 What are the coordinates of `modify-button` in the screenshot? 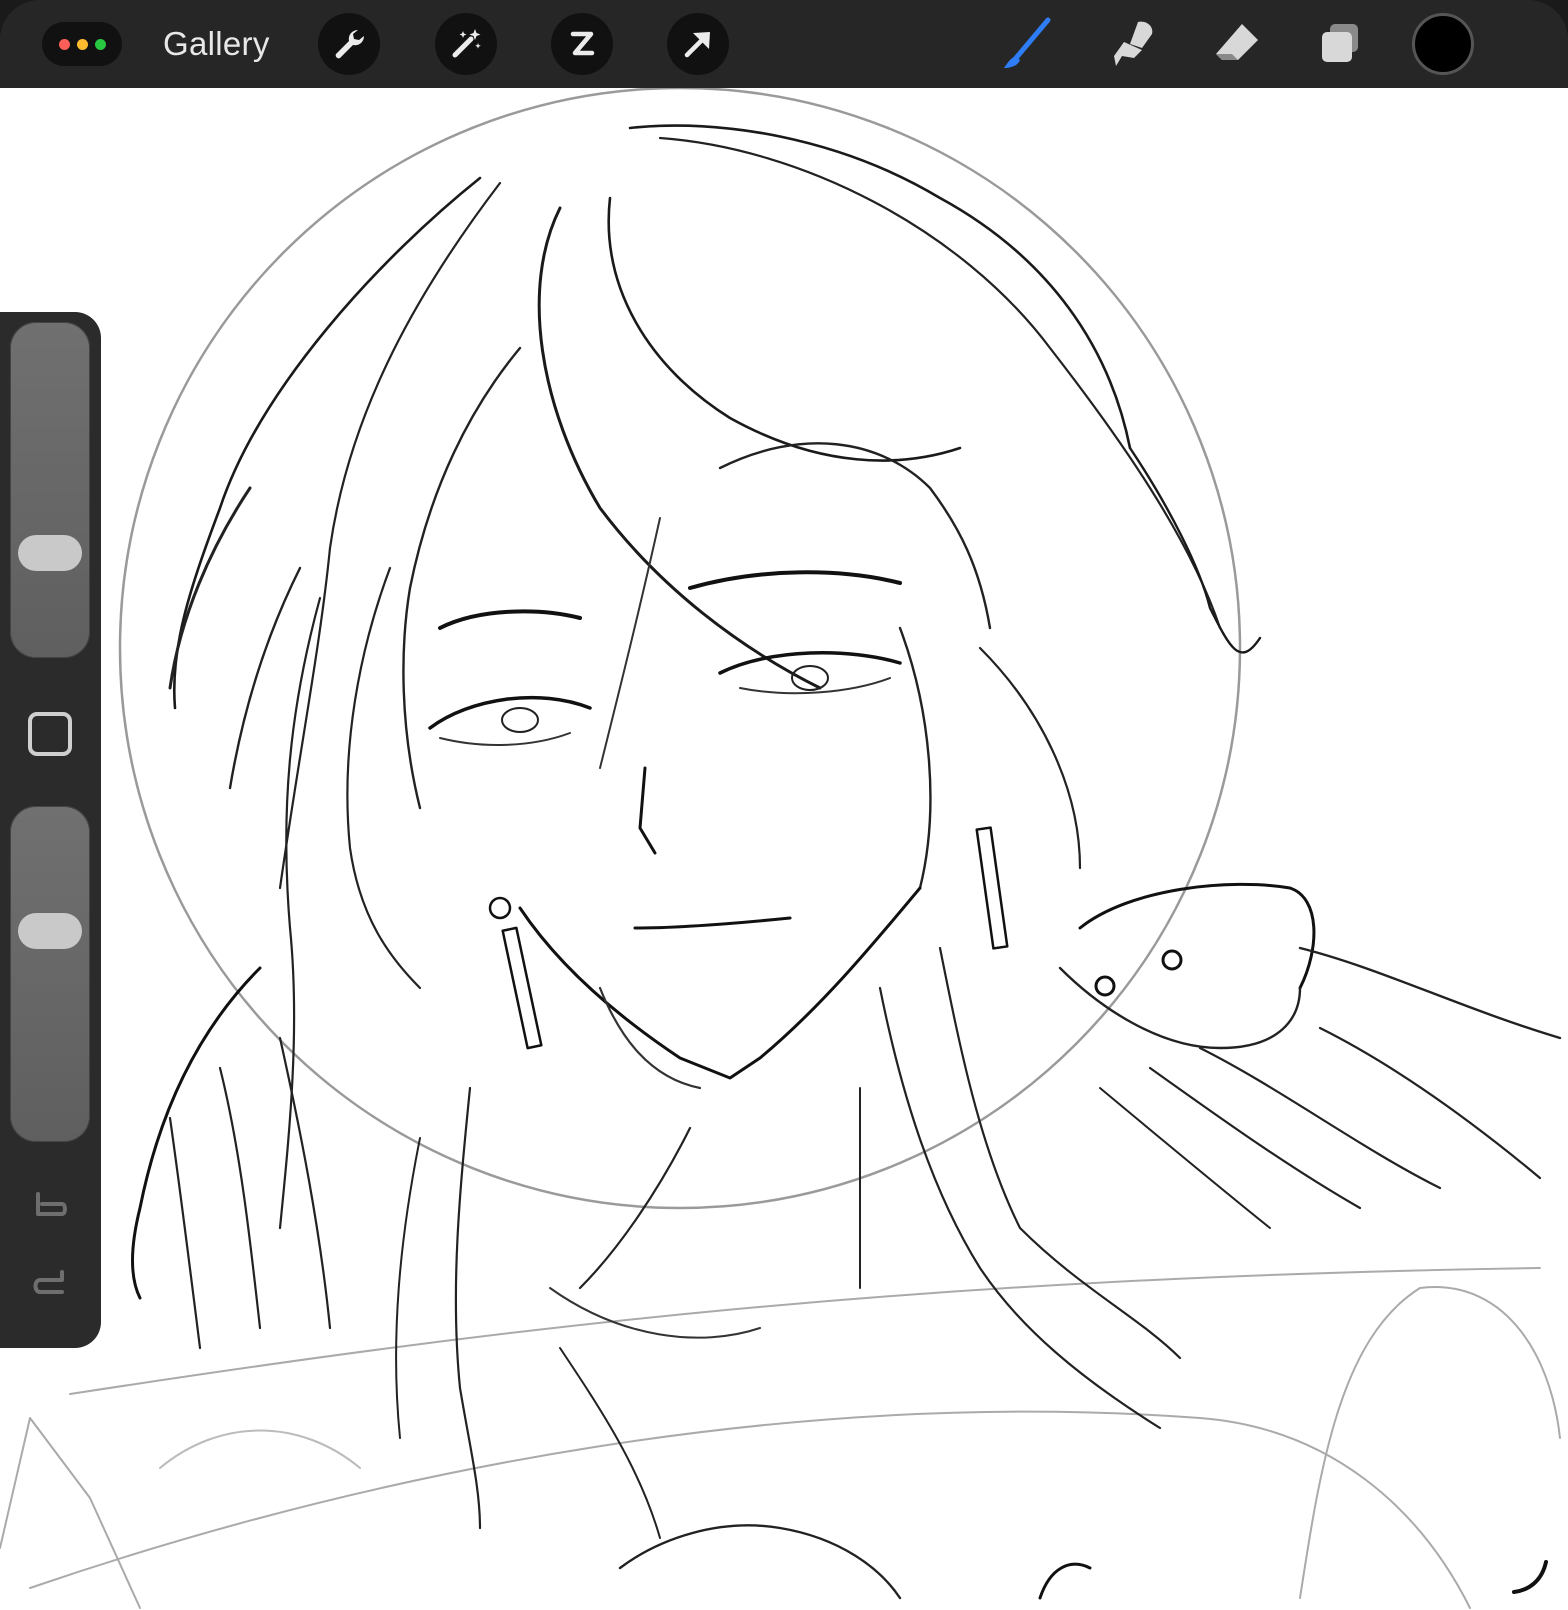 It's located at (50, 734).